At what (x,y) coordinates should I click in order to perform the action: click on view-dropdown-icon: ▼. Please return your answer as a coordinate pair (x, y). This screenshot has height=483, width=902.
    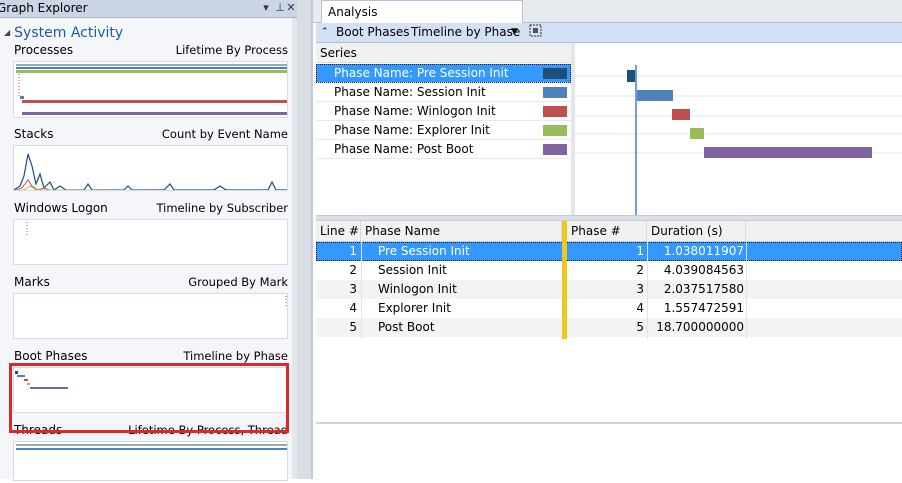
    Looking at the image, I should click on (514, 32).